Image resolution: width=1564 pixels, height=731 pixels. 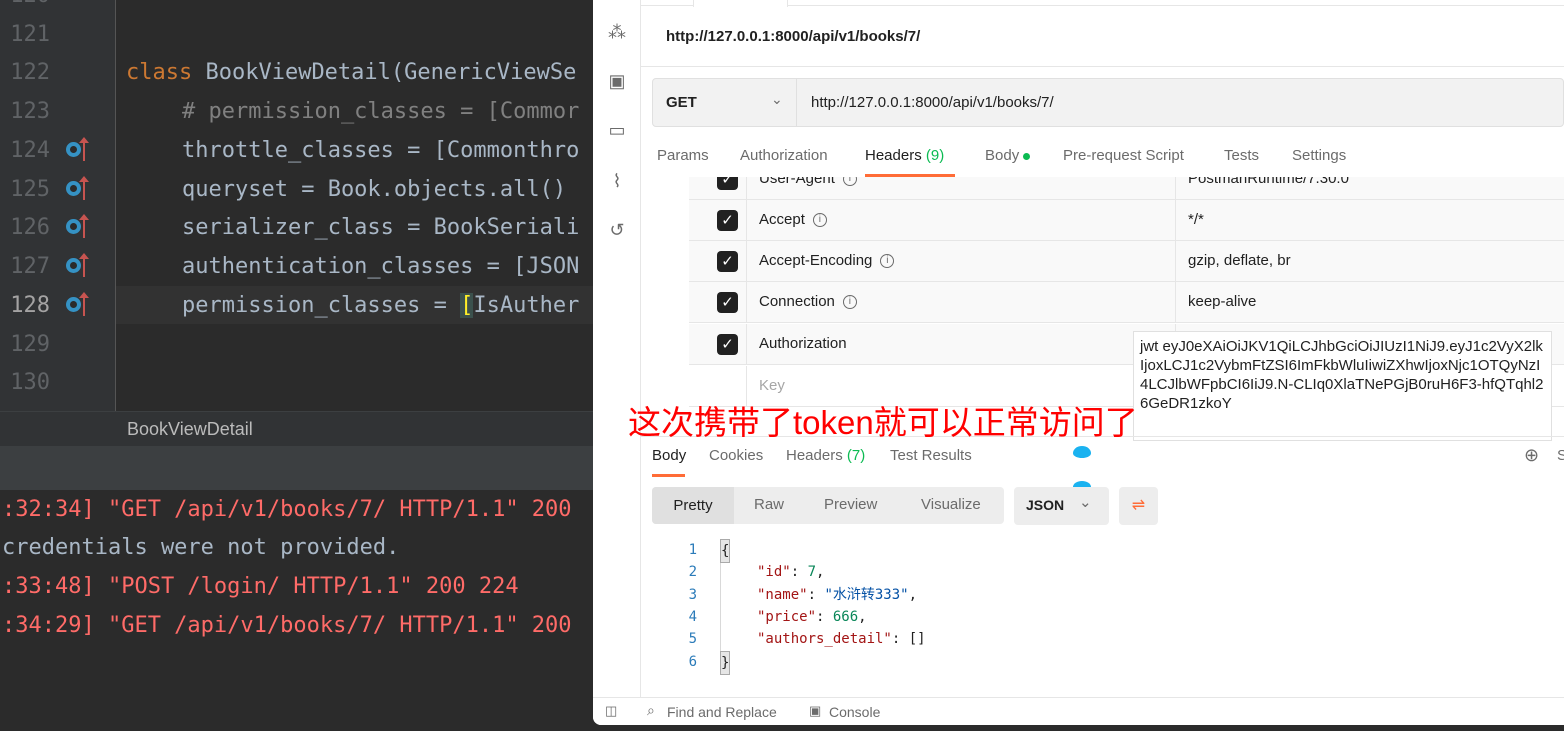 I want to click on history-icon: ↺, so click(x=617, y=230).